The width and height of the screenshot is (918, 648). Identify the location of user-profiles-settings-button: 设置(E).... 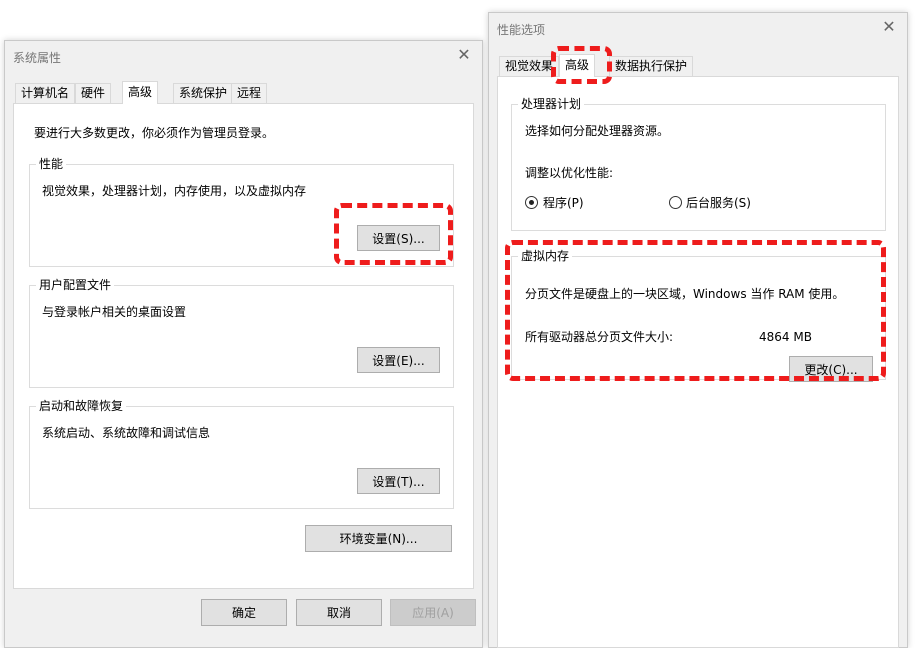
(398, 360).